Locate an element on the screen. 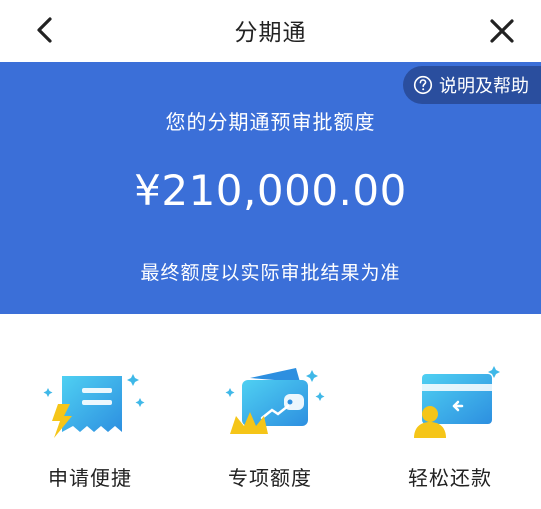 The width and height of the screenshot is (541, 509). feature-label: 申请便捷 is located at coordinates (90, 478).